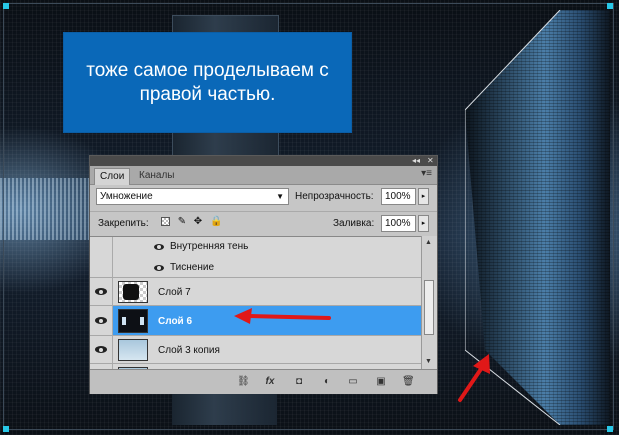 Image resolution: width=619 pixels, height=435 pixels. What do you see at coordinates (255, 268) in the screenshot?
I see `effect-item-emboss: Тиснение` at bounding box center [255, 268].